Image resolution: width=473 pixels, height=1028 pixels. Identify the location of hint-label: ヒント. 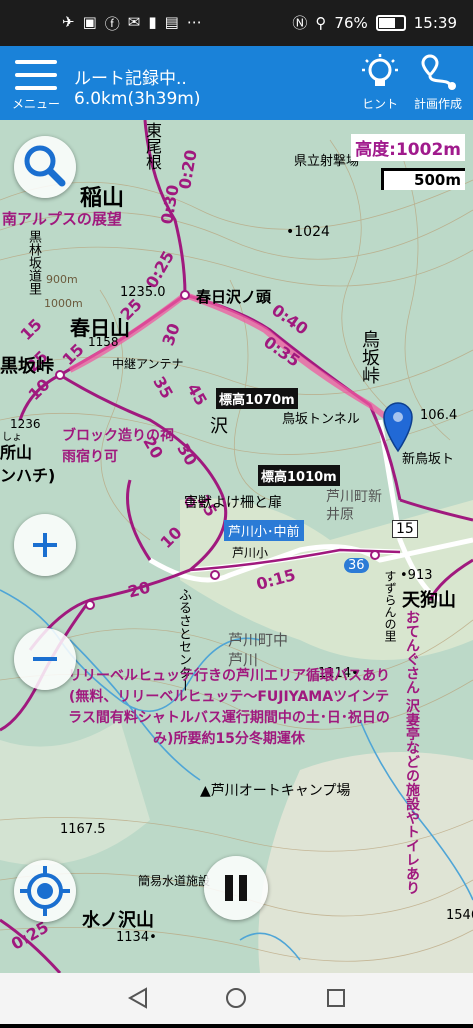
(379, 104).